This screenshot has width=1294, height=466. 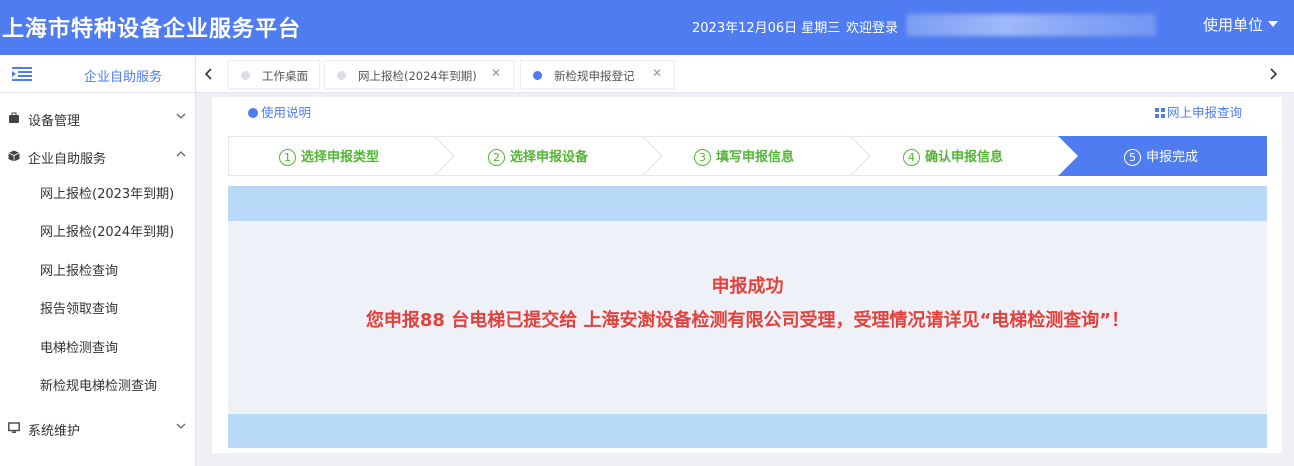 I want to click on menu-toggle-icon, so click(x=22, y=74).